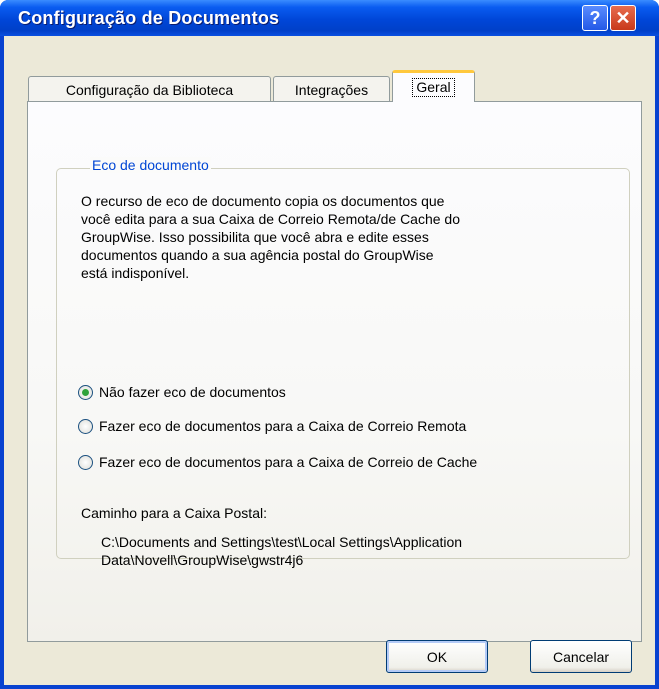 The image size is (659, 689). What do you see at coordinates (329, 18) in the screenshot?
I see `title-bar: Configuração de Documentos ? ✕` at bounding box center [329, 18].